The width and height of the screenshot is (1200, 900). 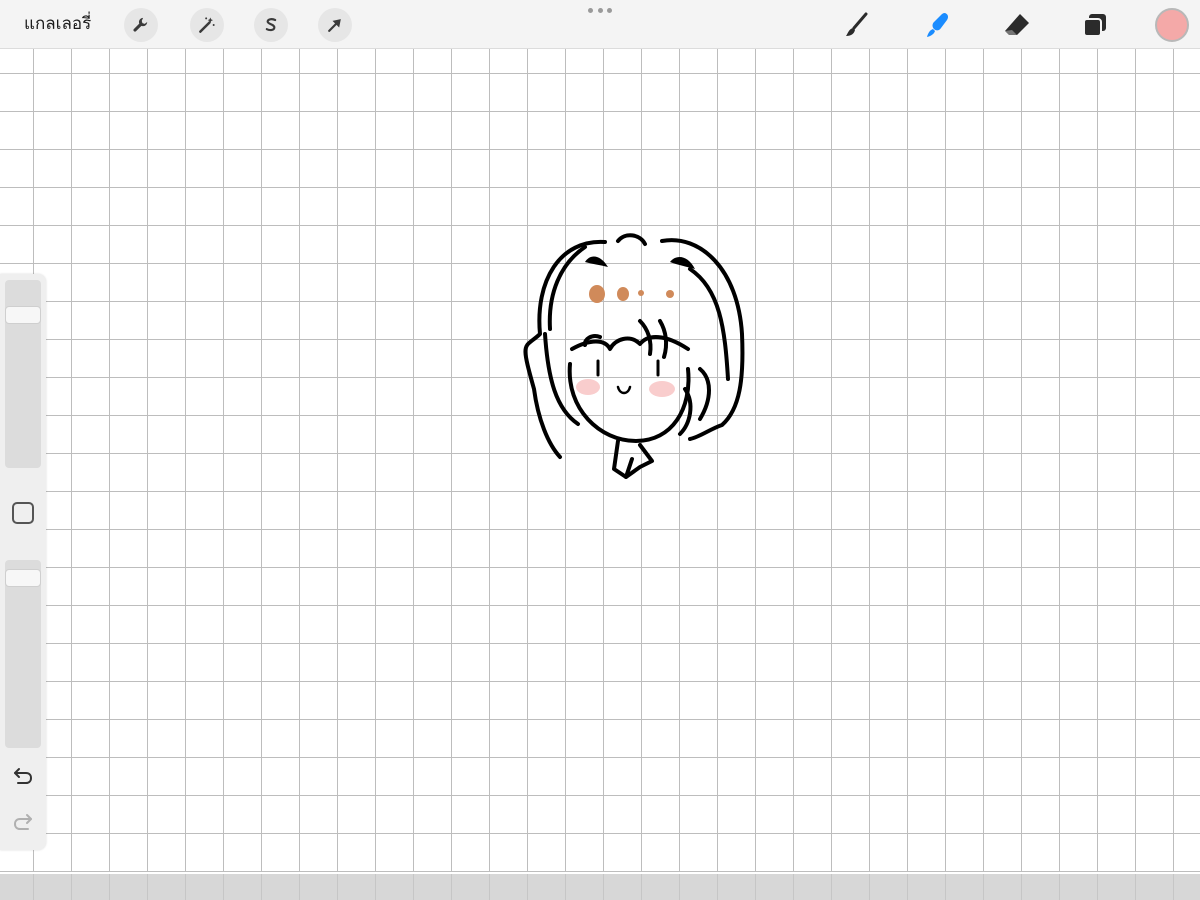 I want to click on left-sidebar, so click(x=23, y=562).